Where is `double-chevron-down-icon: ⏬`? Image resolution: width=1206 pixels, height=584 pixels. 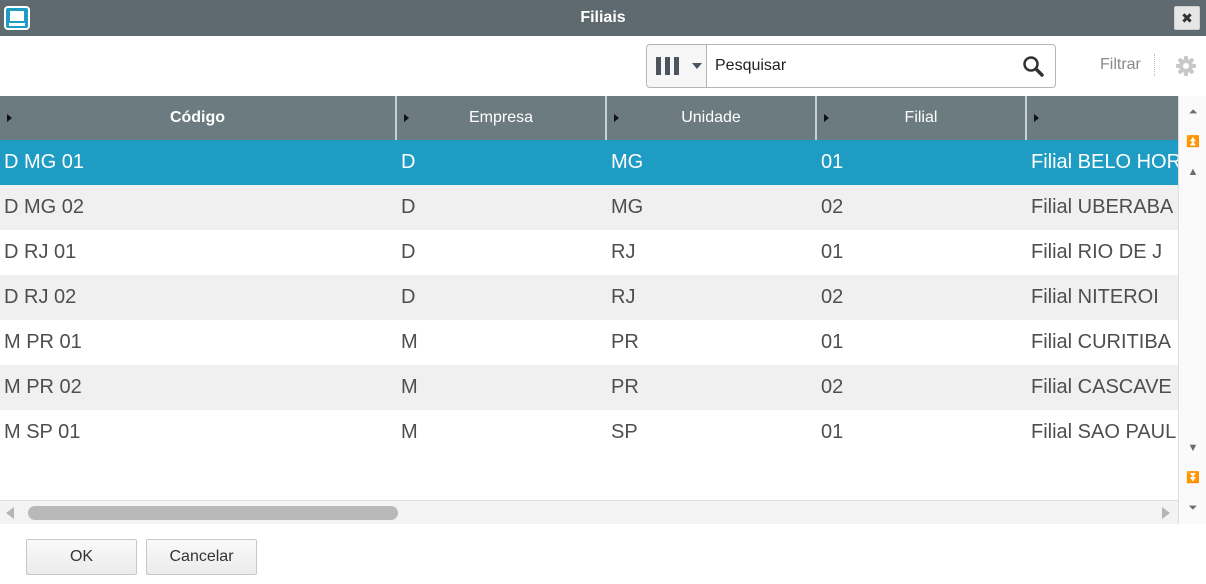
double-chevron-down-icon: ⏬ is located at coordinates (1193, 478).